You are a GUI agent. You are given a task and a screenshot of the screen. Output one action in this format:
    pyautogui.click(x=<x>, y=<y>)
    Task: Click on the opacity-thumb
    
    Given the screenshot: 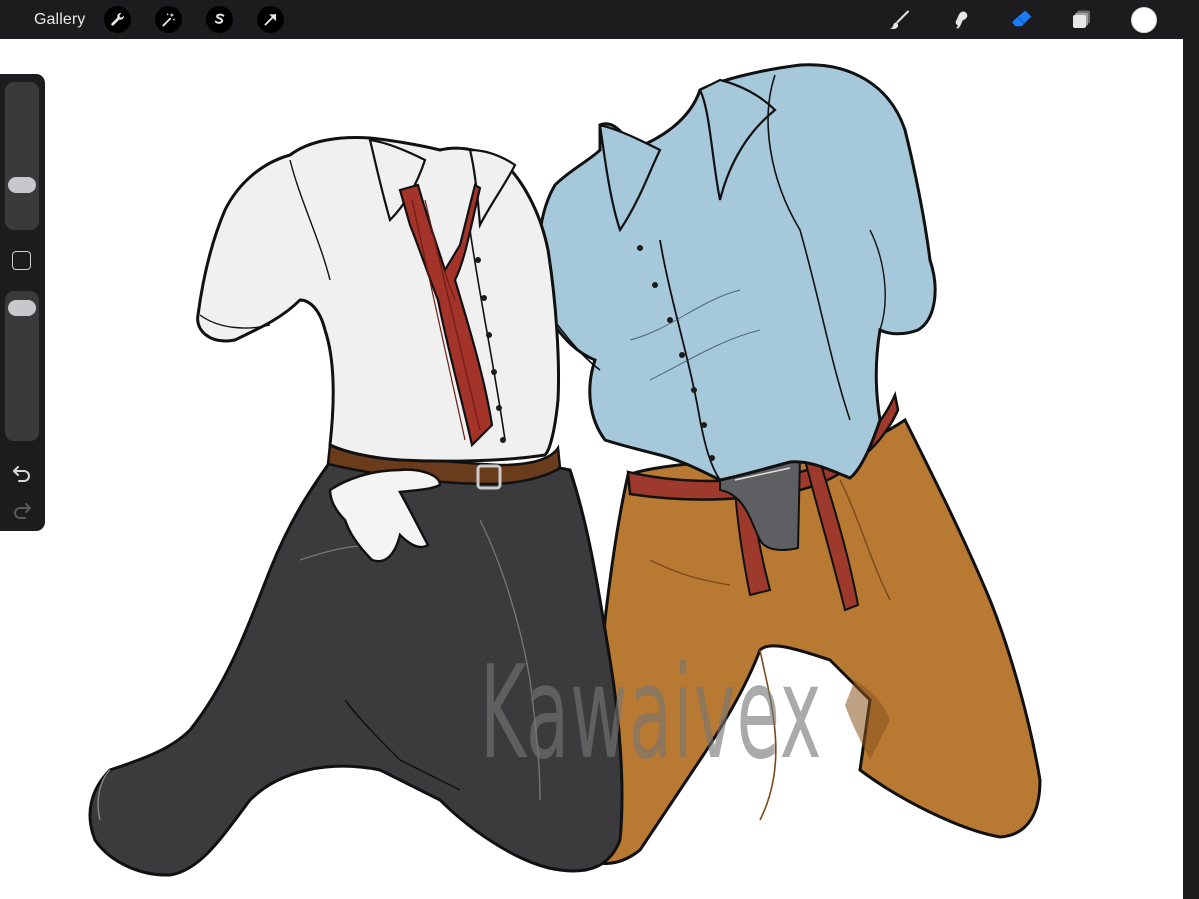 What is the action you would take?
    pyautogui.click(x=22, y=308)
    